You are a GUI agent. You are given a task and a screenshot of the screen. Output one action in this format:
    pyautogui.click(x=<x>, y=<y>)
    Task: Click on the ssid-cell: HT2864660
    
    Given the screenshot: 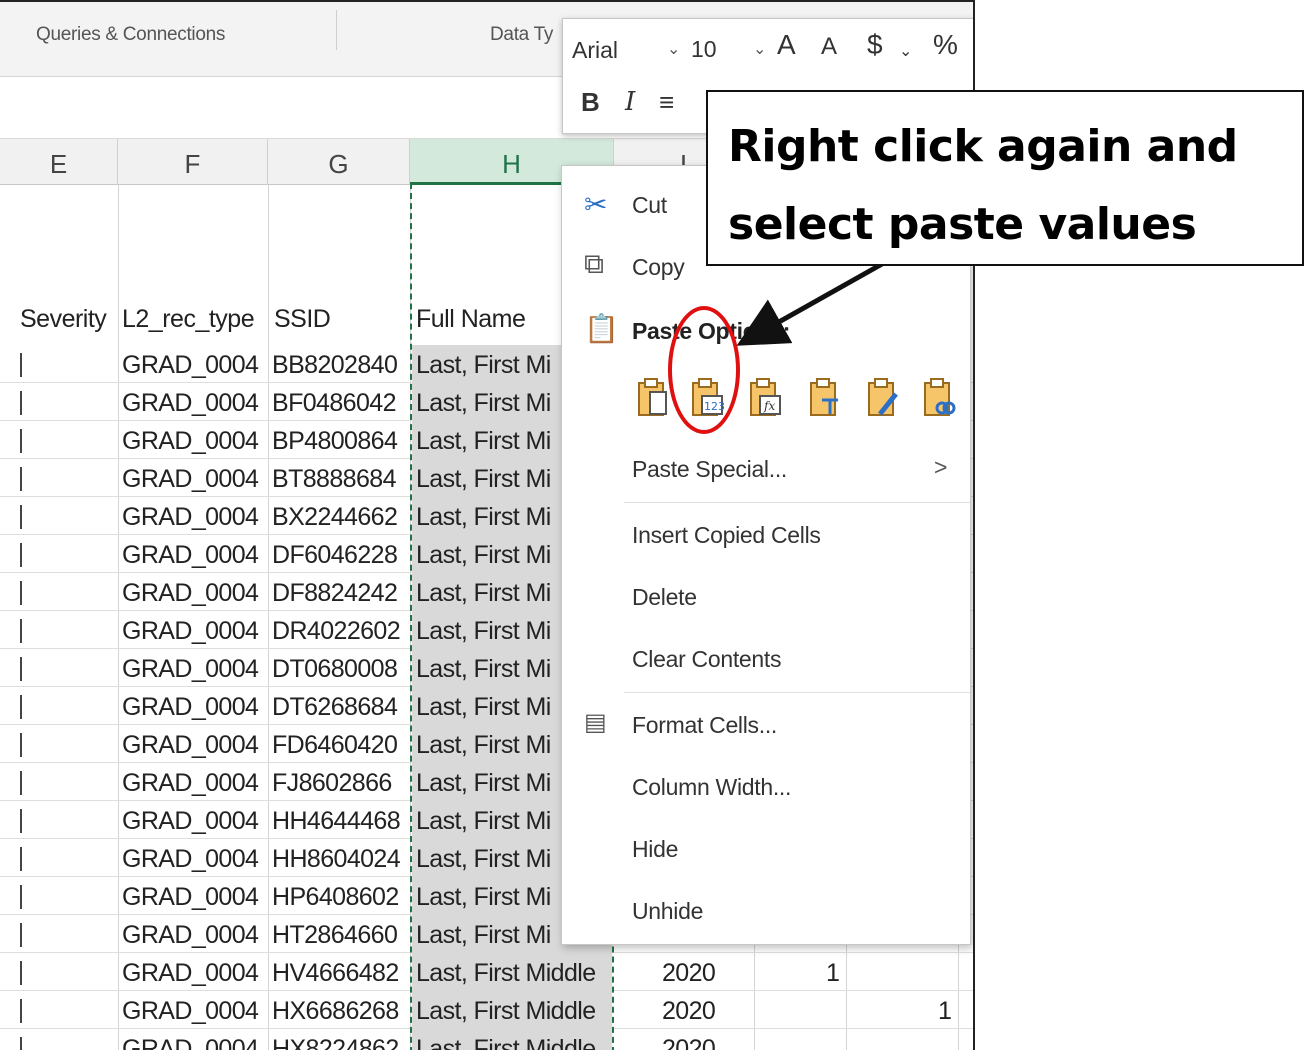 What is the action you would take?
    pyautogui.click(x=341, y=934)
    